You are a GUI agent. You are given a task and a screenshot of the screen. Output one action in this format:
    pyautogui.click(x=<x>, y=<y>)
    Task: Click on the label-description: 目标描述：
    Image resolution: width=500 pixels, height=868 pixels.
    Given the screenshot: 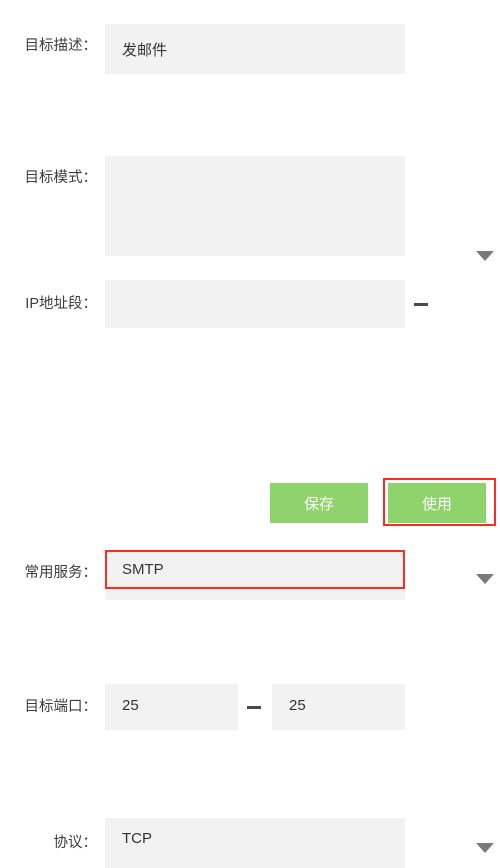 What is the action you would take?
    pyautogui.click(x=61, y=46)
    